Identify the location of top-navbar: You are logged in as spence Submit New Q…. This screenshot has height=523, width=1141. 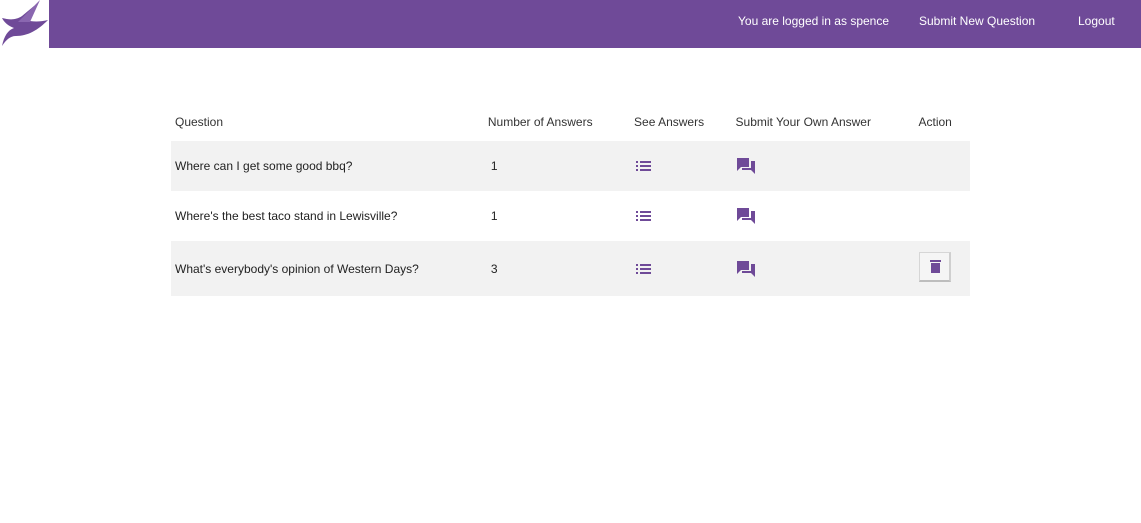
(570, 24).